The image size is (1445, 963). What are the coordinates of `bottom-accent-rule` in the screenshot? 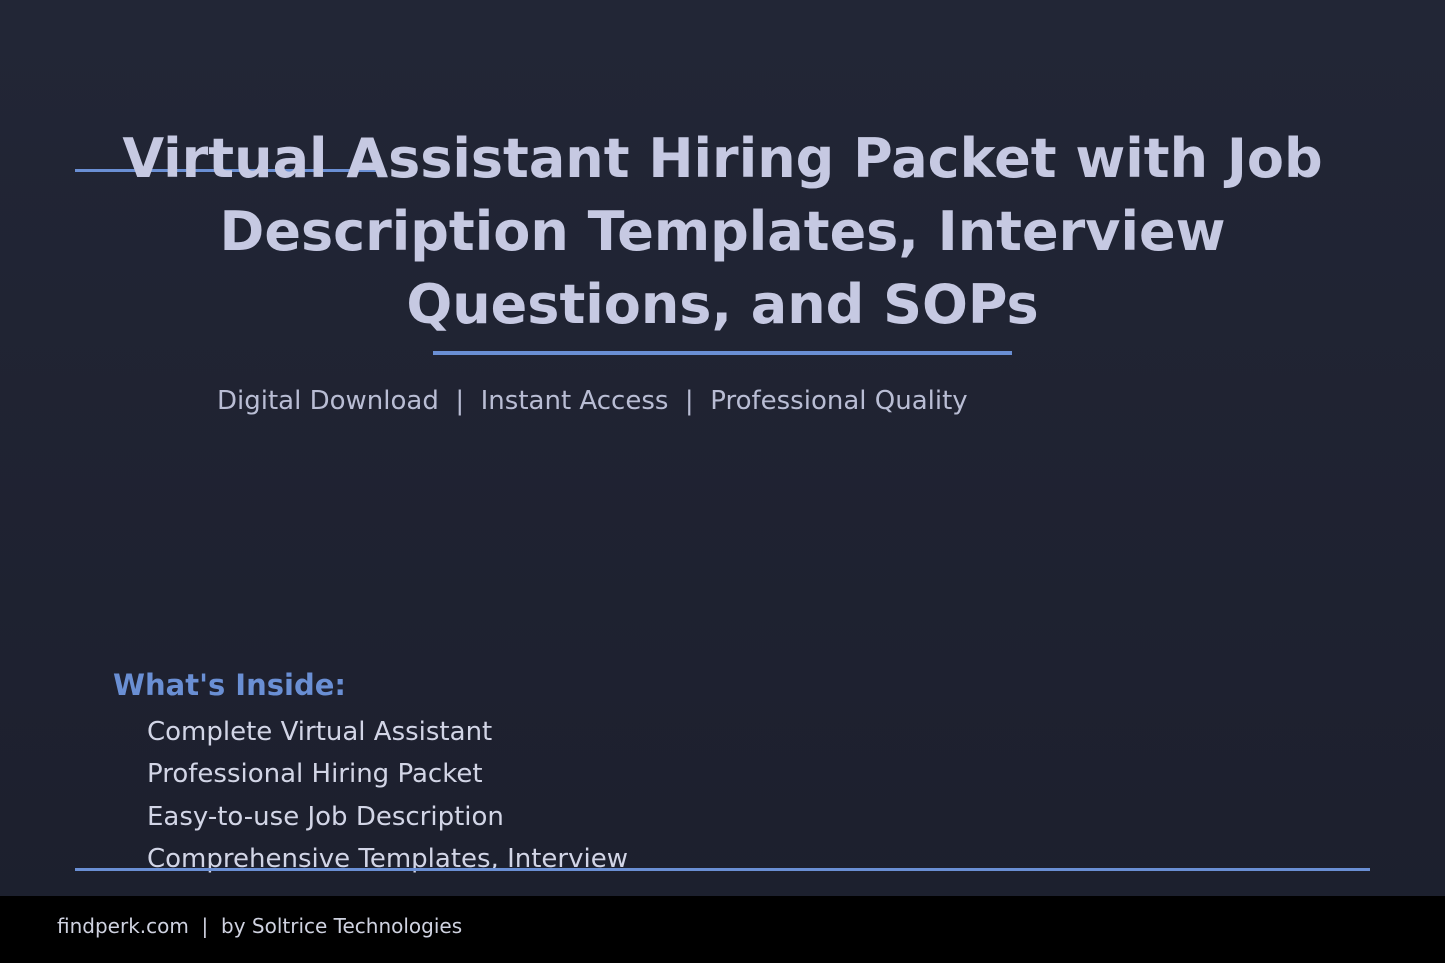 It's located at (722, 869).